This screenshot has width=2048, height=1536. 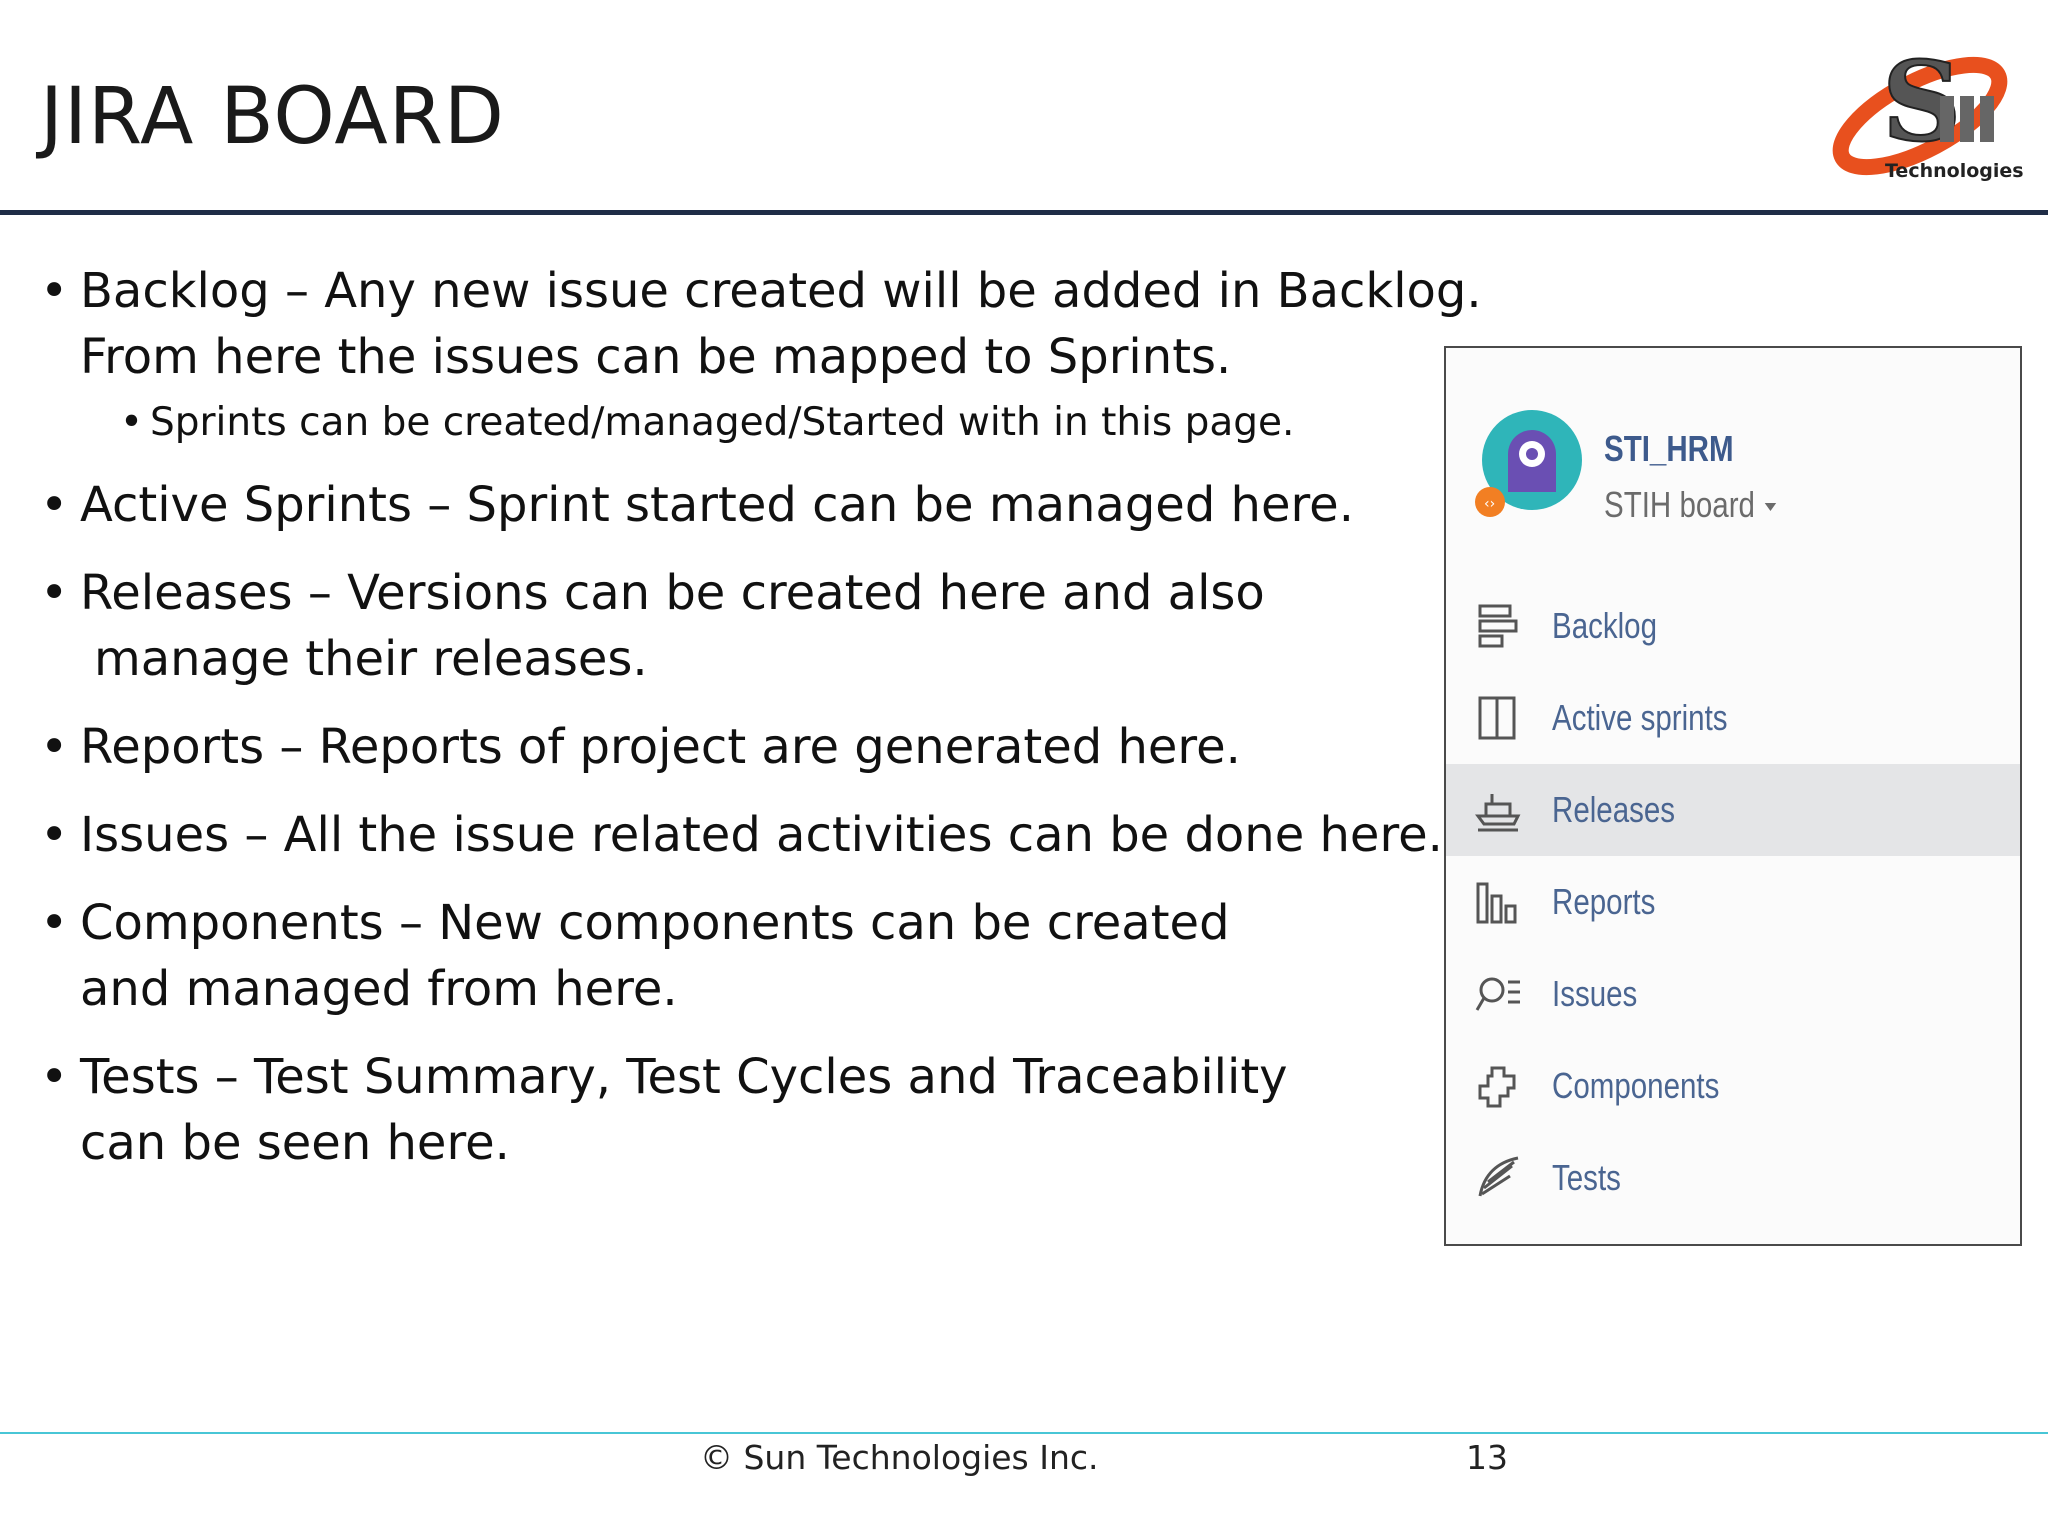 I want to click on issues-icon, so click(x=1497, y=994).